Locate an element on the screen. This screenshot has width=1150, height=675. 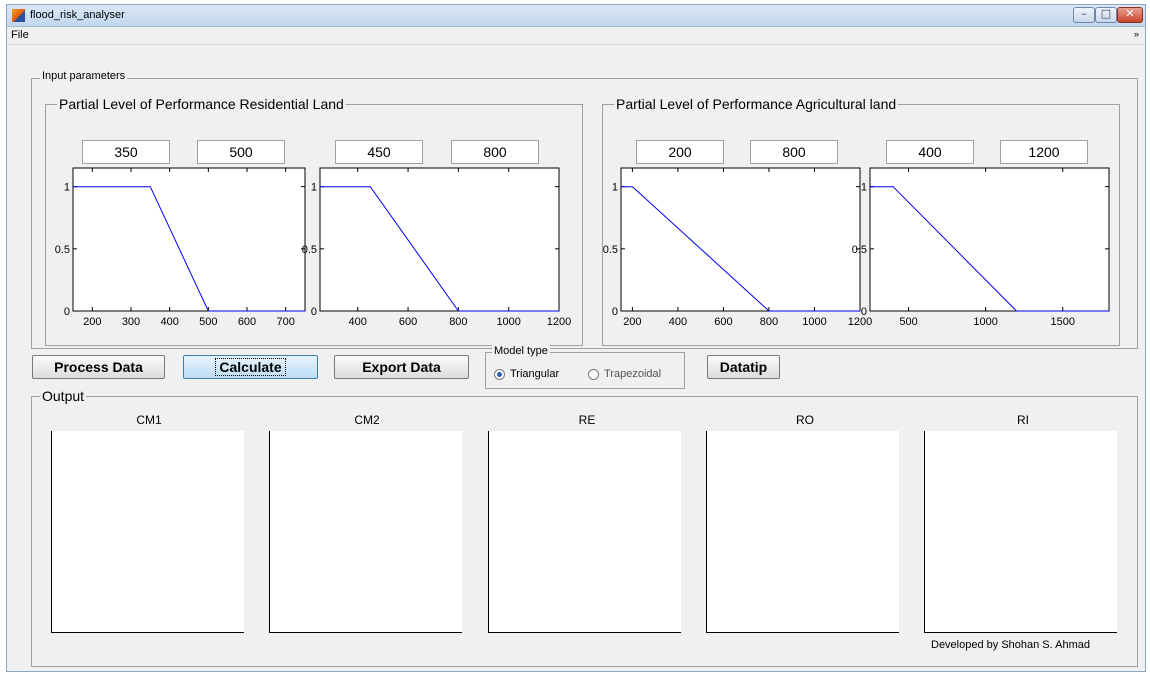
triangular-radio: Triangular is located at coordinates (526, 374).